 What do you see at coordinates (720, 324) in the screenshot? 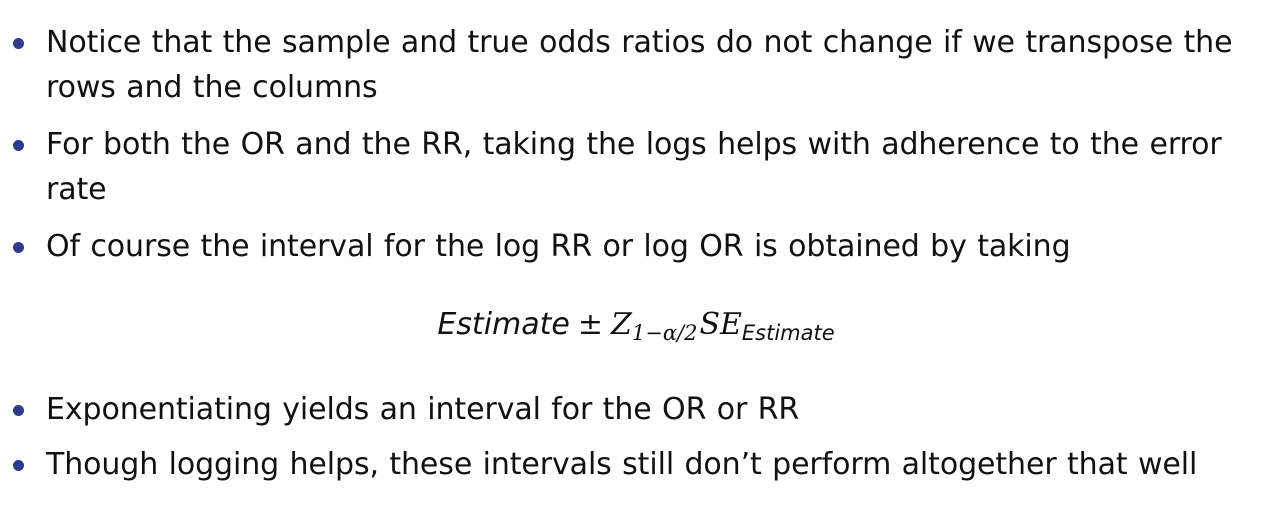
I see `formula-se: SE` at bounding box center [720, 324].